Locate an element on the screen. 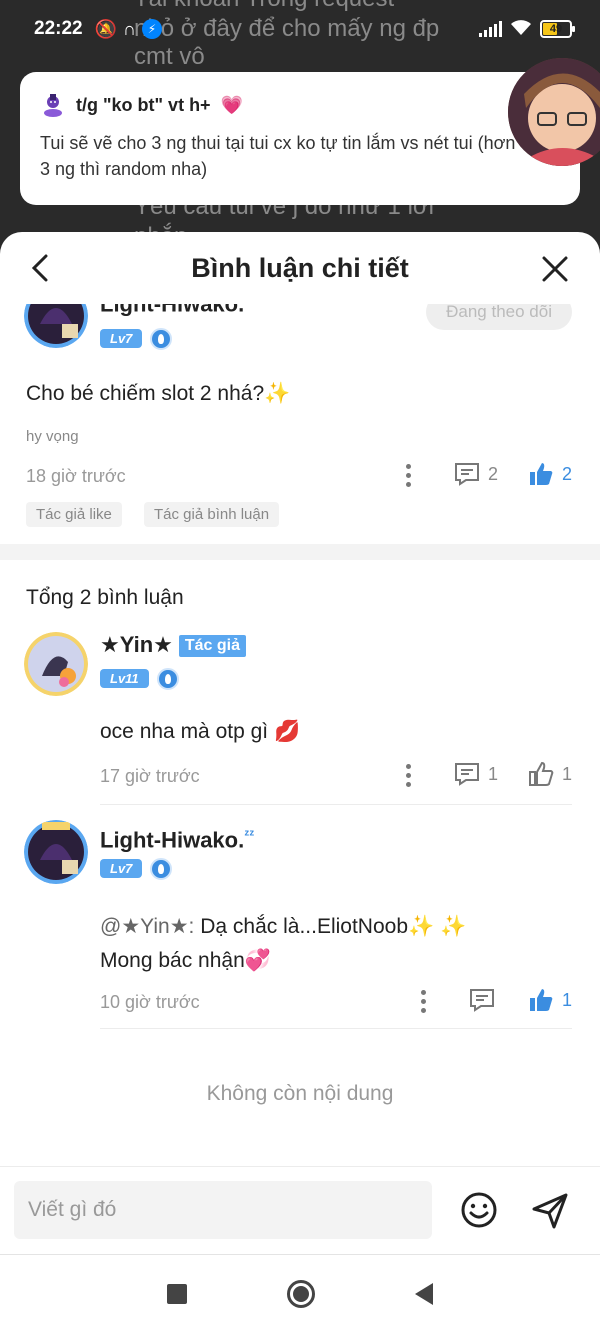 Image resolution: width=600 pixels, height=1333 pixels. send-button is located at coordinates (550, 1211).